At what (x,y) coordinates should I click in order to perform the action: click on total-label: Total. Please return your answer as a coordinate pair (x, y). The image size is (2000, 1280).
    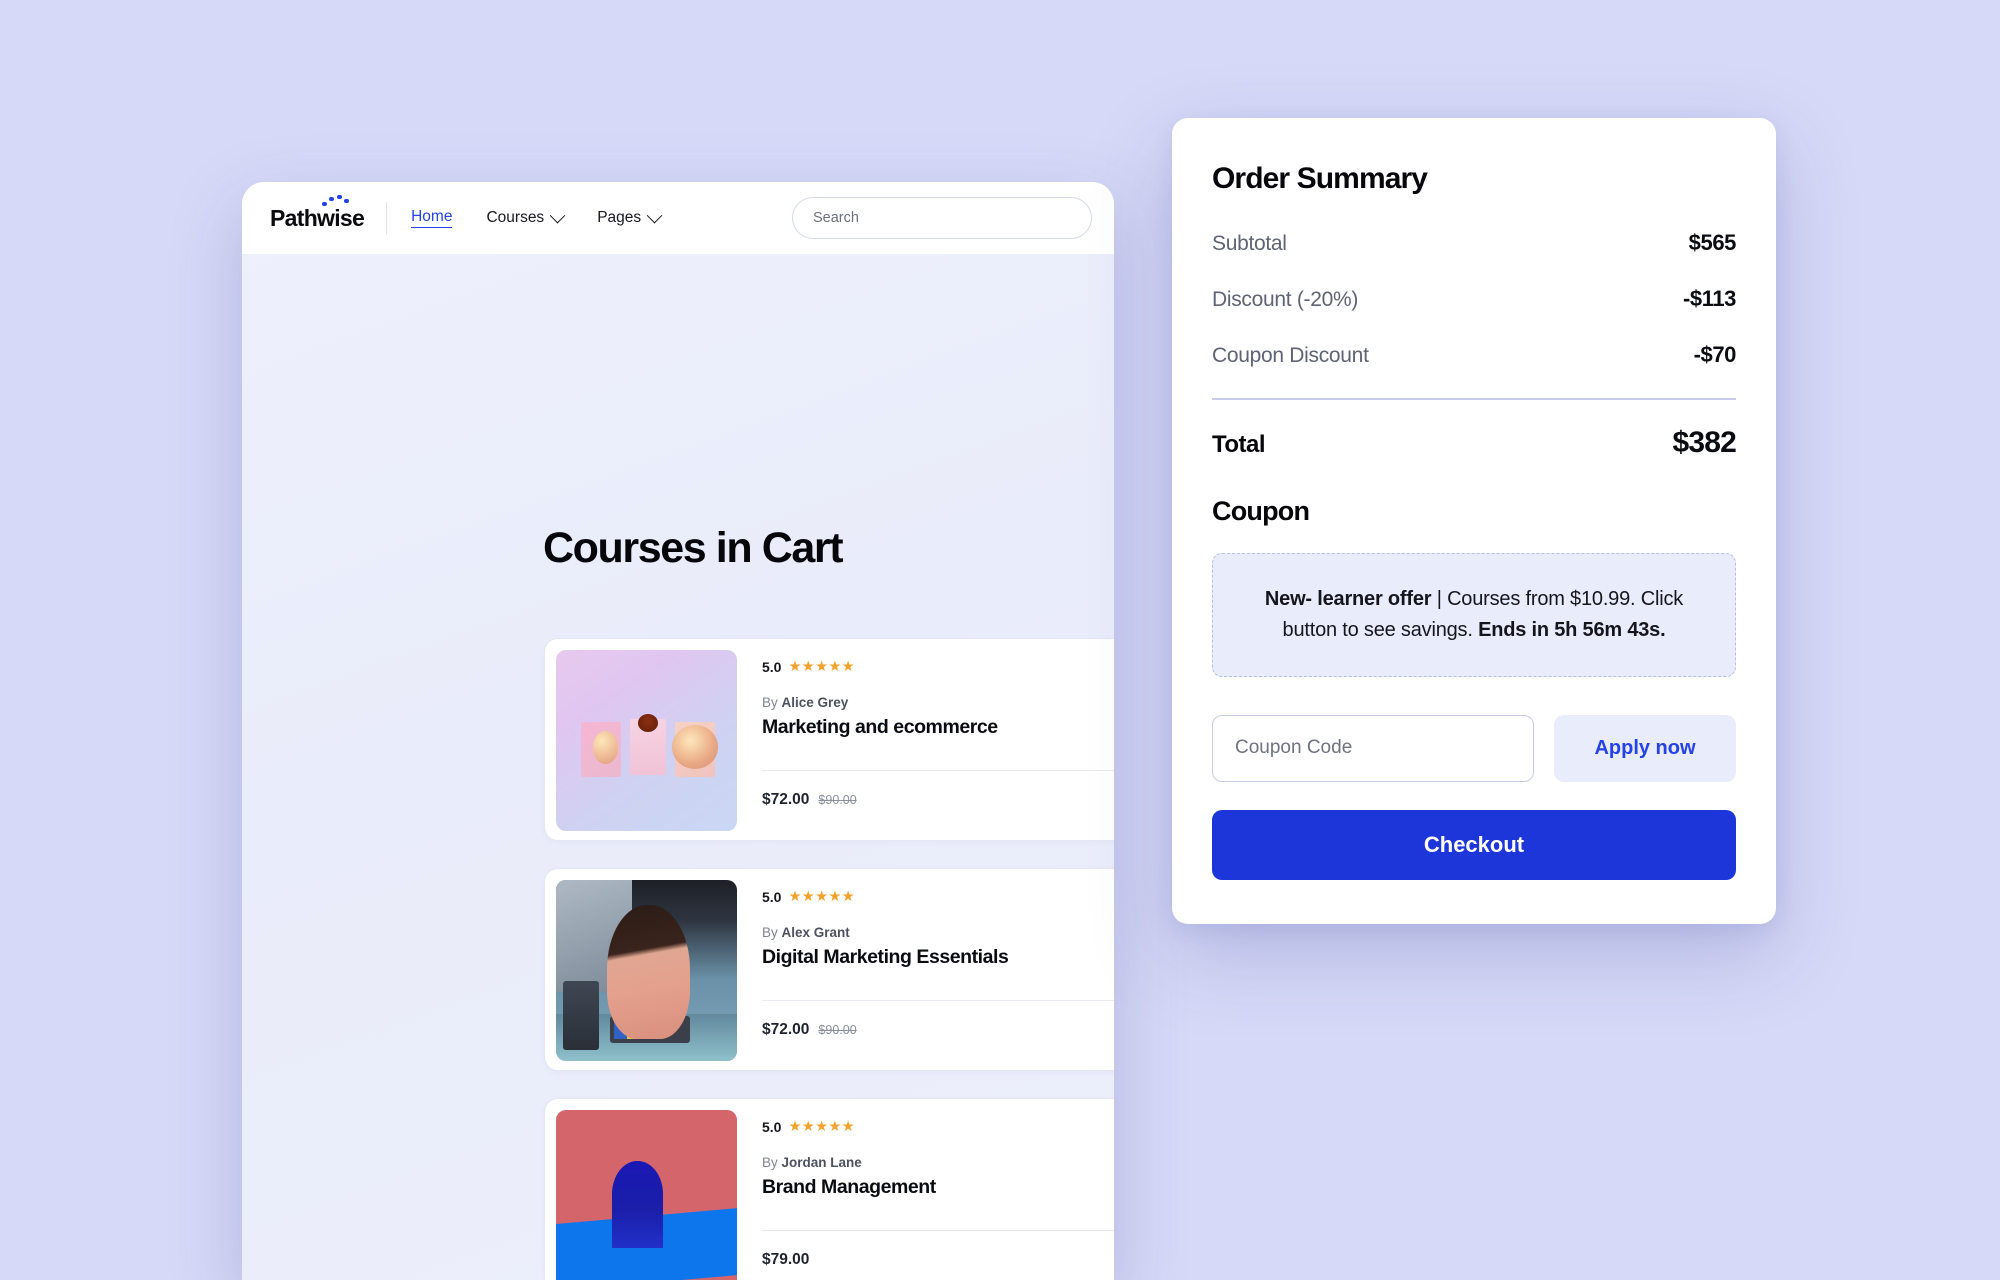
    Looking at the image, I should click on (1239, 444).